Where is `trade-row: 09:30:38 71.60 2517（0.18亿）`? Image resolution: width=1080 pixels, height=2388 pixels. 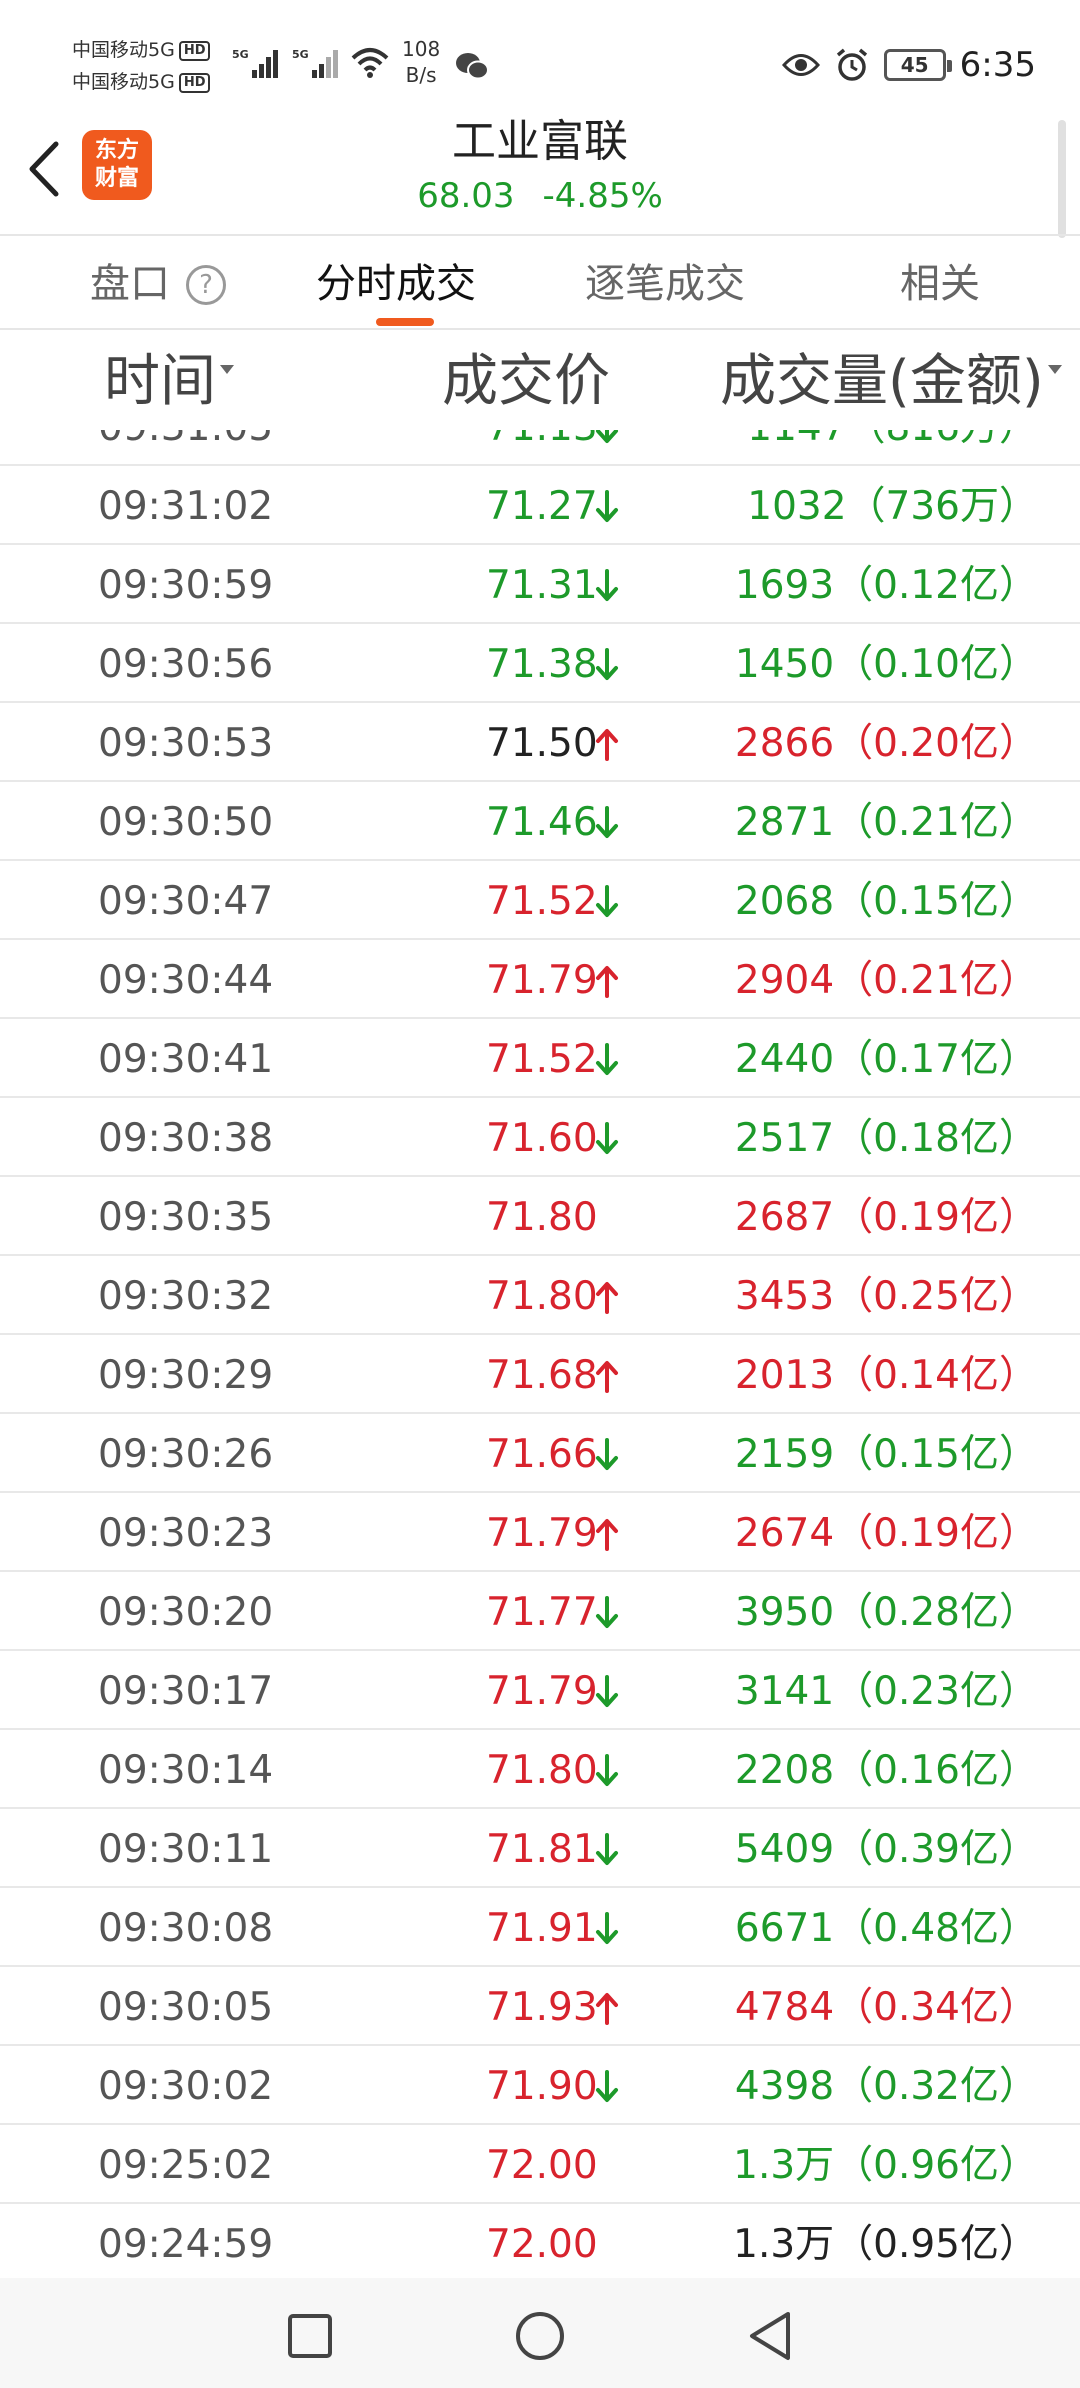
trade-row: 09:30:38 71.60 2517（0.18亿） is located at coordinates (540, 1137).